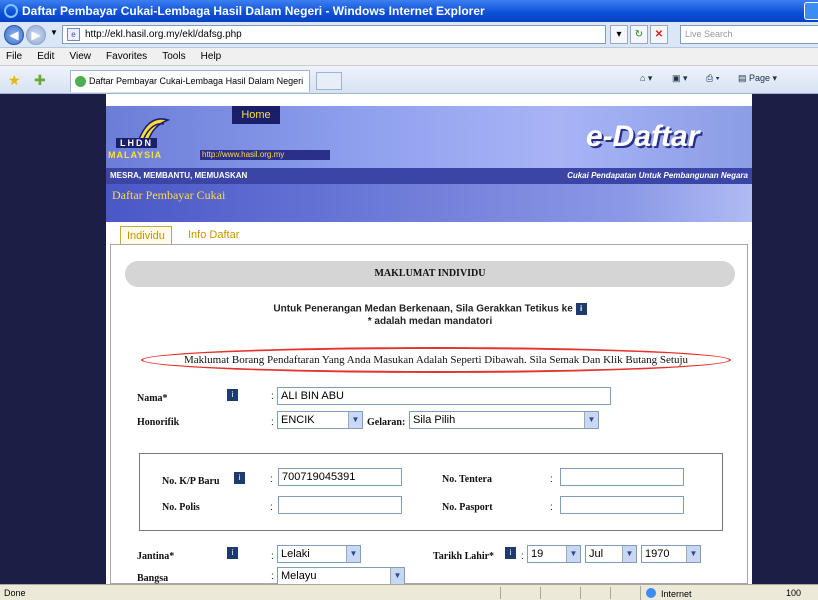 The image size is (818, 600). Describe the element at coordinates (749, 34) in the screenshot. I see `search-input: Live Search` at that location.